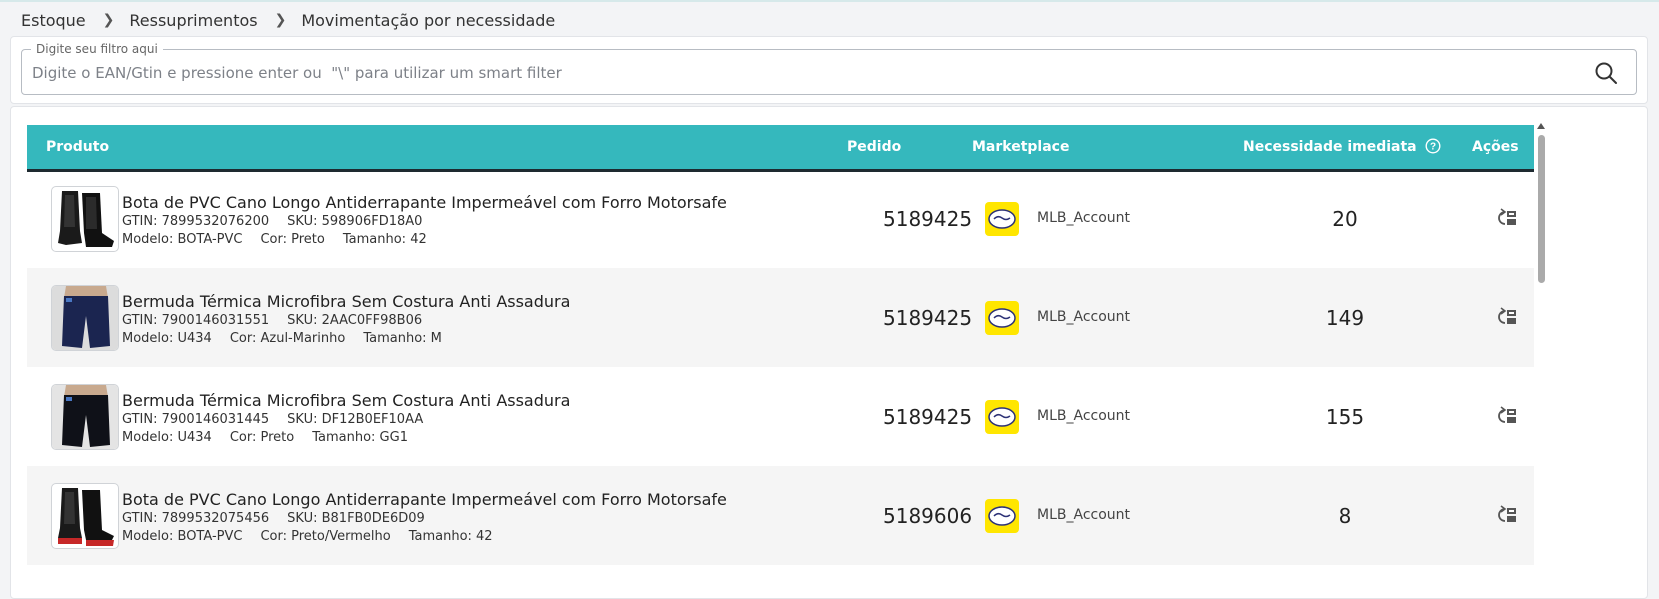 The height and width of the screenshot is (599, 1659). Describe the element at coordinates (281, 419) in the screenshot. I see `product-codes: GTIN: 7900146031445 SKU: DF12B0EF10AA` at that location.